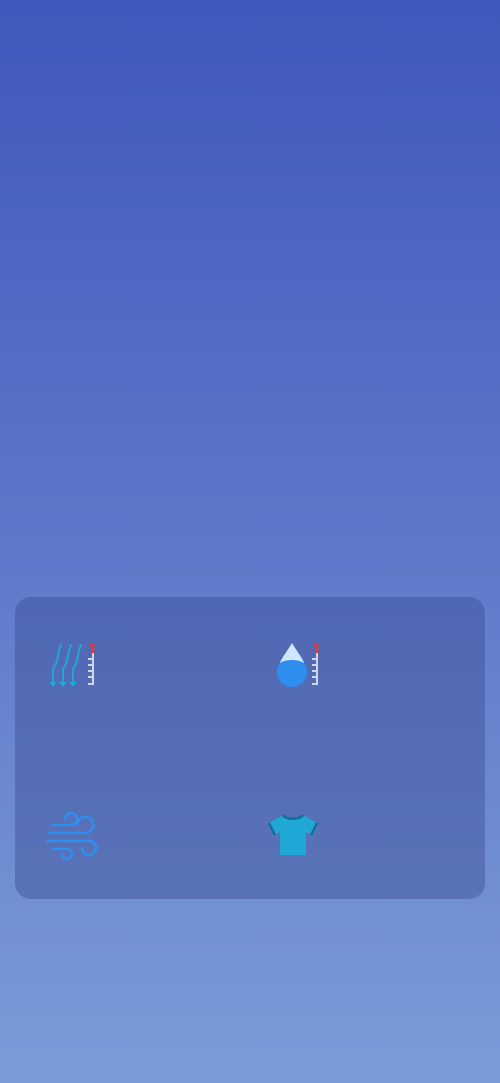  I want to click on dew-point-item, so click(75, 667).